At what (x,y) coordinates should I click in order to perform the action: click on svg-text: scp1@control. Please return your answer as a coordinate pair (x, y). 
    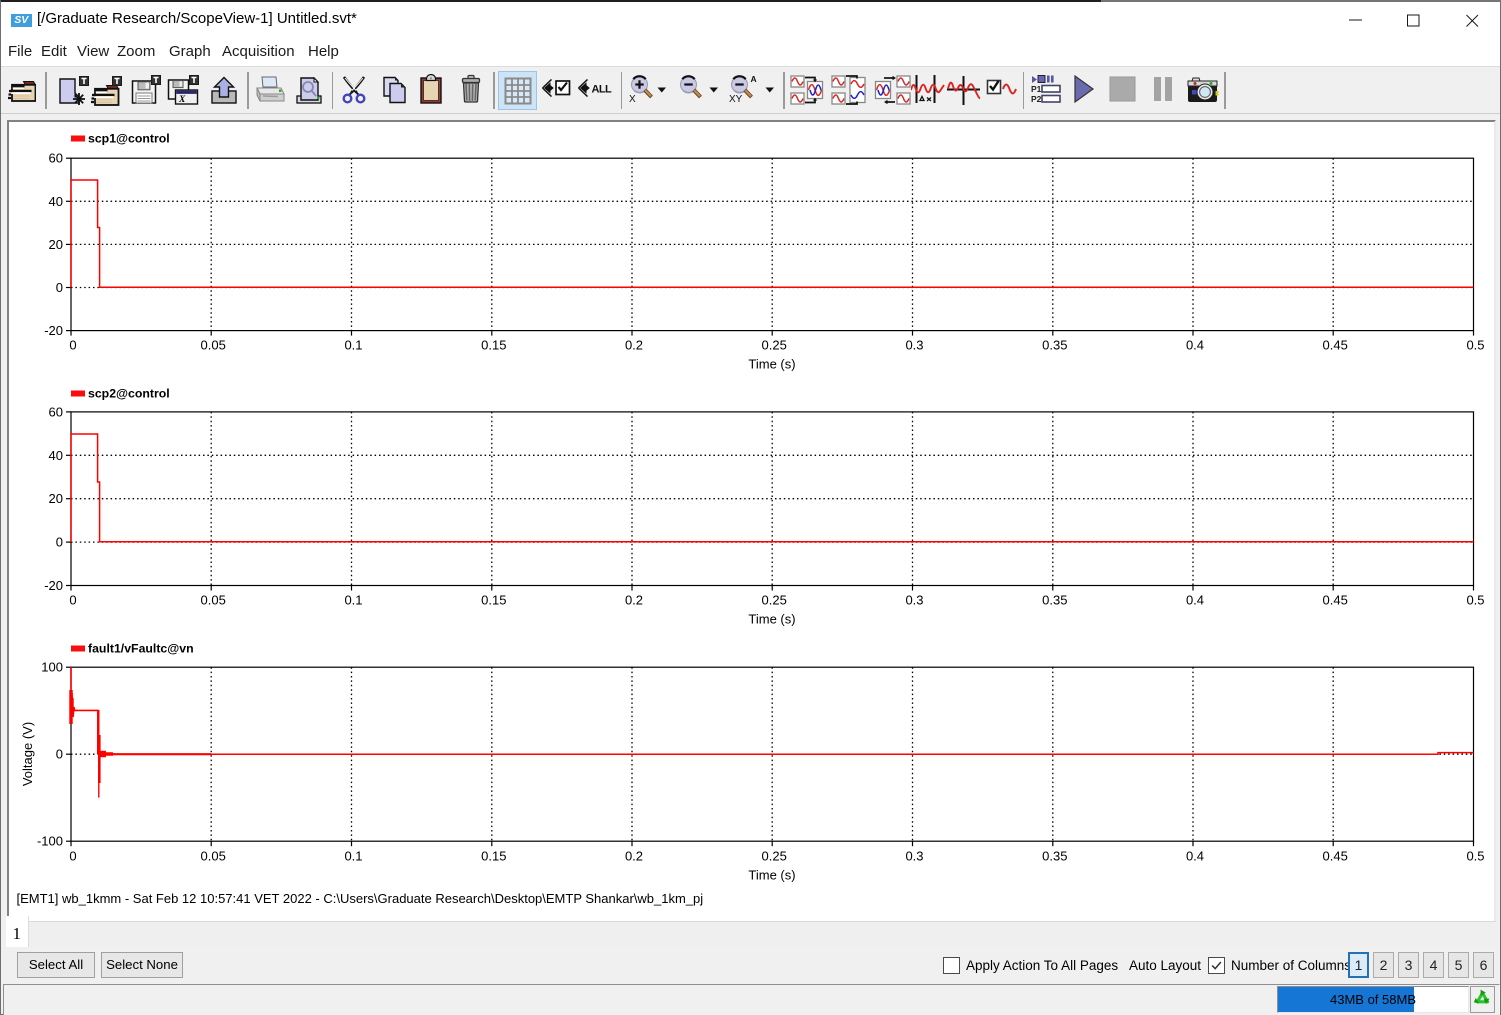
    Looking at the image, I should click on (129, 139).